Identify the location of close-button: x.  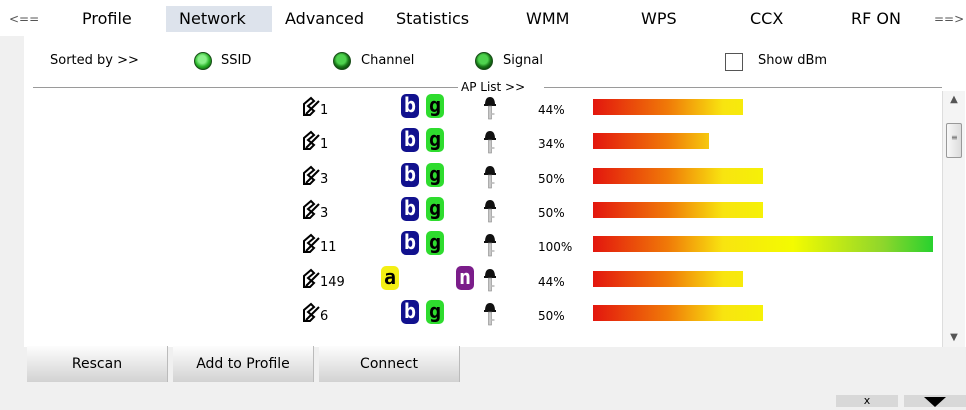
(867, 401).